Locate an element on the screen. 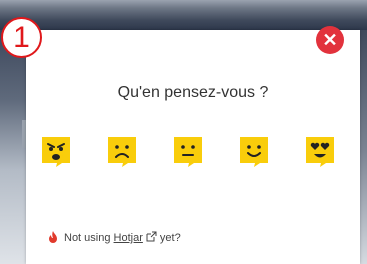  neutral-face-icon is located at coordinates (188, 151).